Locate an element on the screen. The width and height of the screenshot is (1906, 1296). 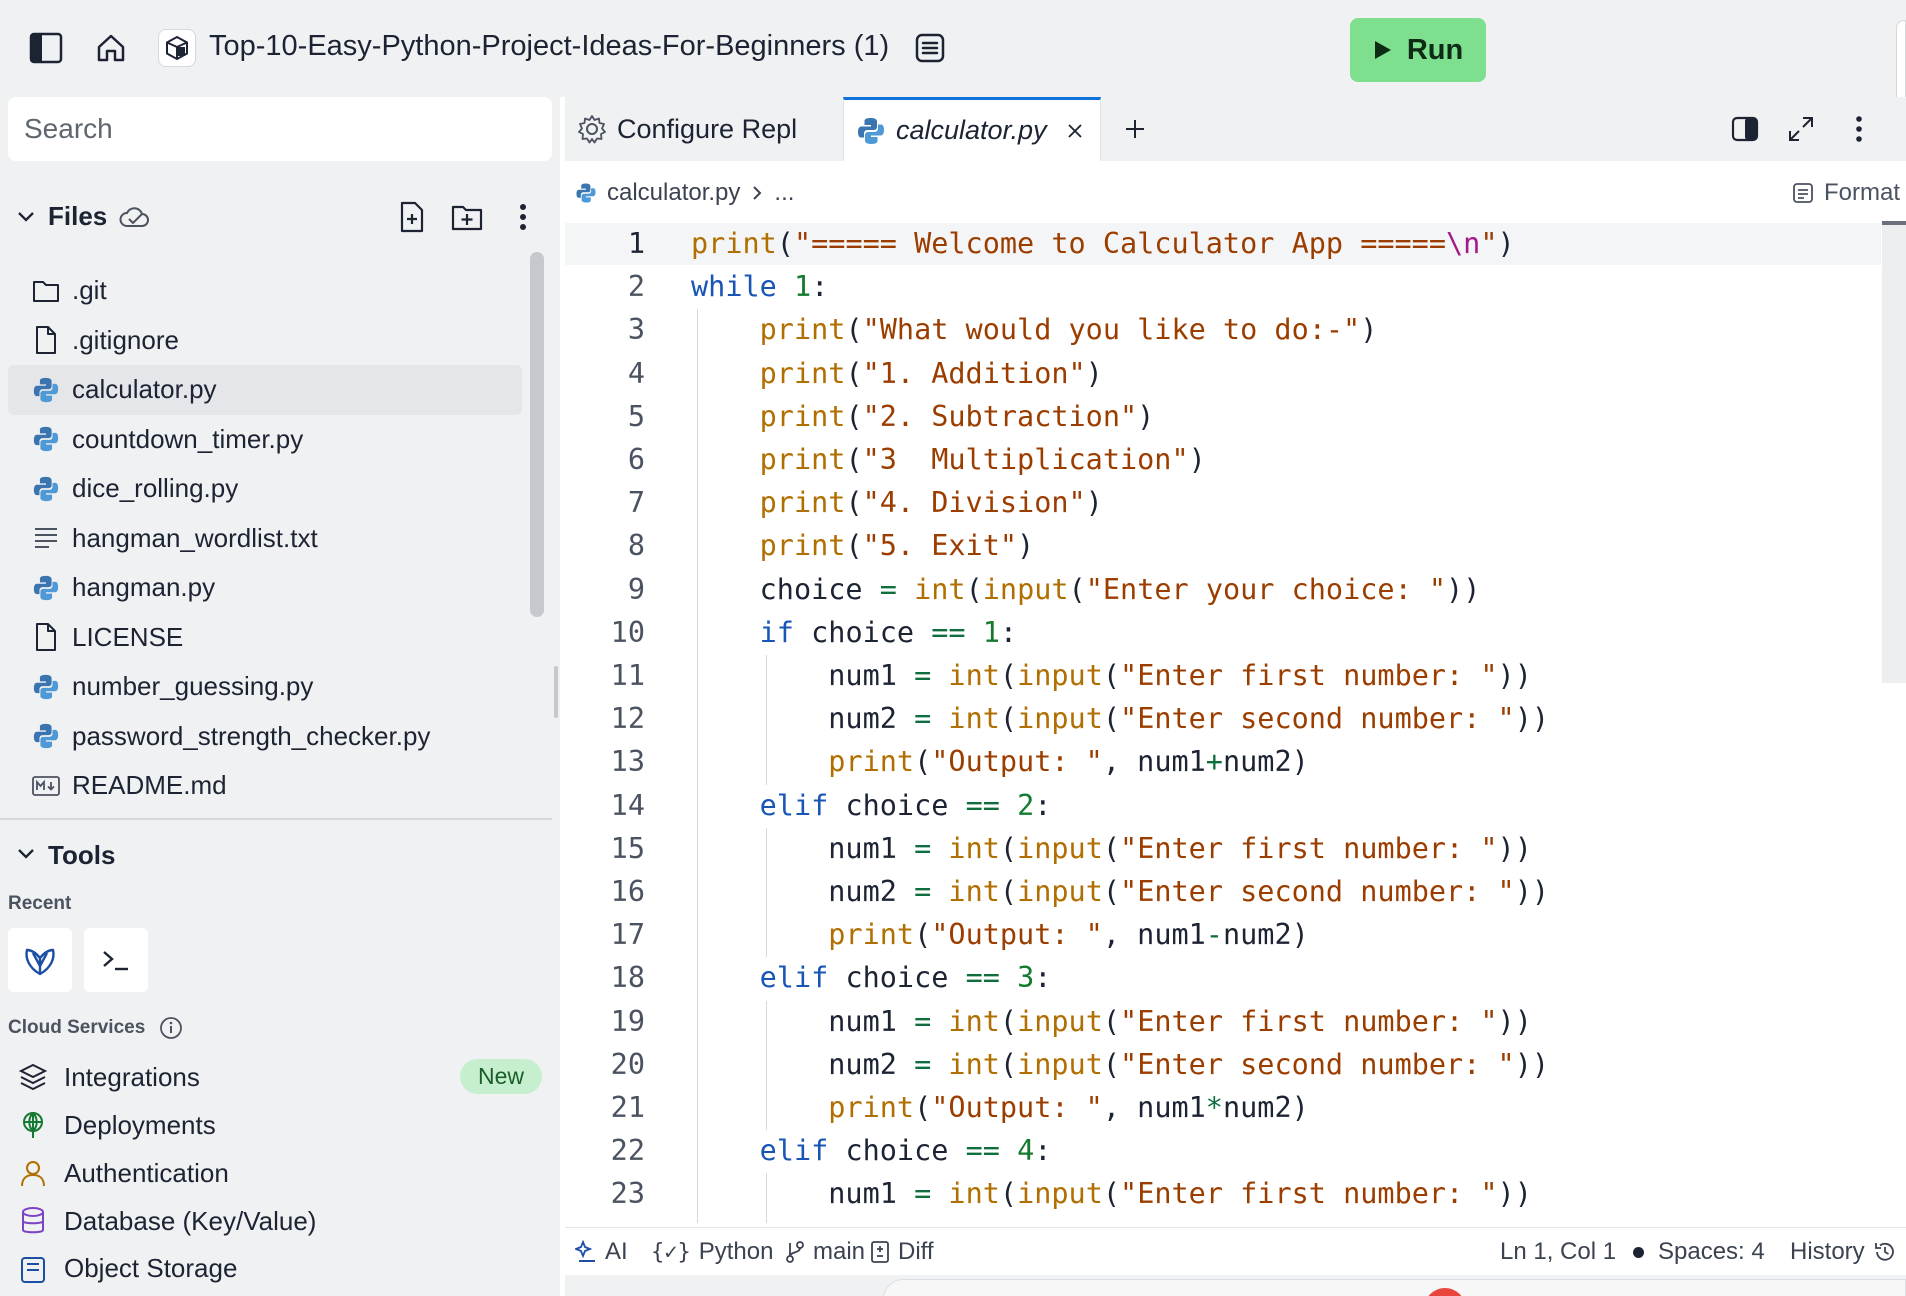
sidebar-toggle-icon is located at coordinates (46, 48).